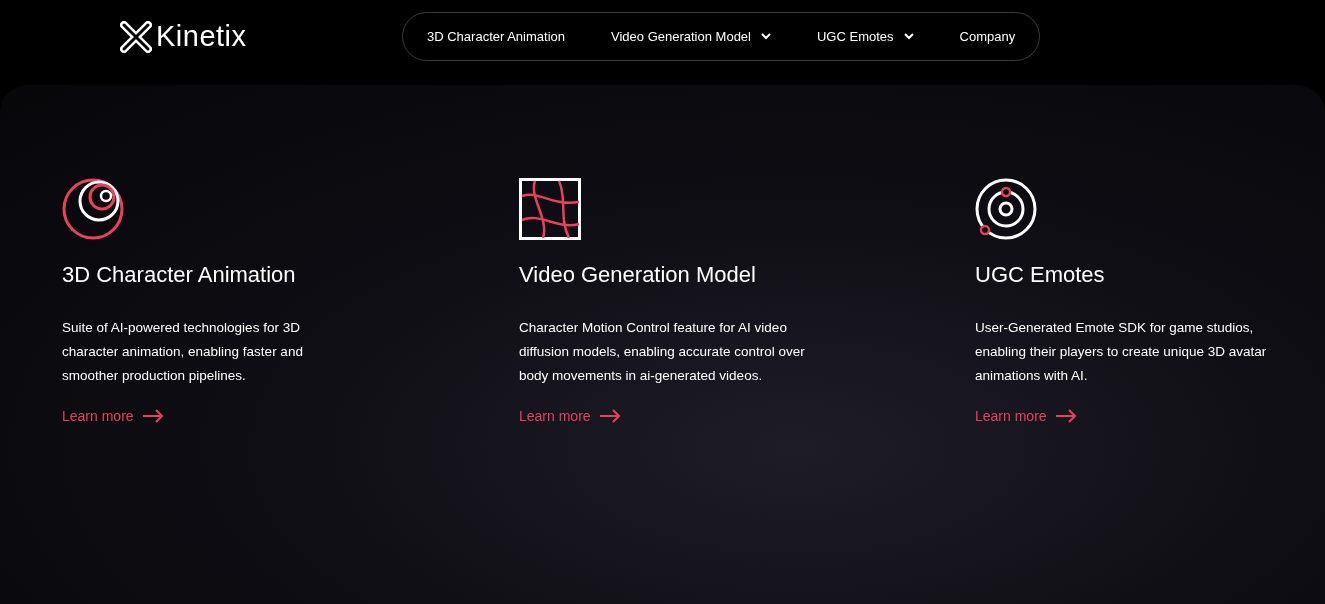 The image size is (1325, 604). Describe the element at coordinates (179, 275) in the screenshot. I see `card-title: 3D Character Animation` at that location.